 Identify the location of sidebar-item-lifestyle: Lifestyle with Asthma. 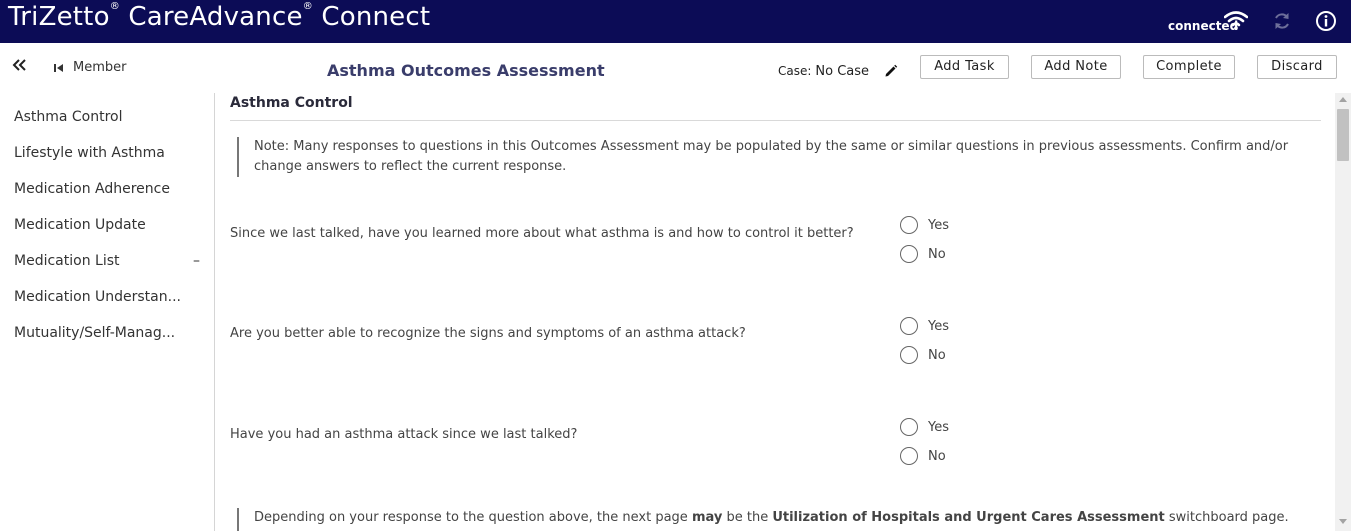
(109, 153).